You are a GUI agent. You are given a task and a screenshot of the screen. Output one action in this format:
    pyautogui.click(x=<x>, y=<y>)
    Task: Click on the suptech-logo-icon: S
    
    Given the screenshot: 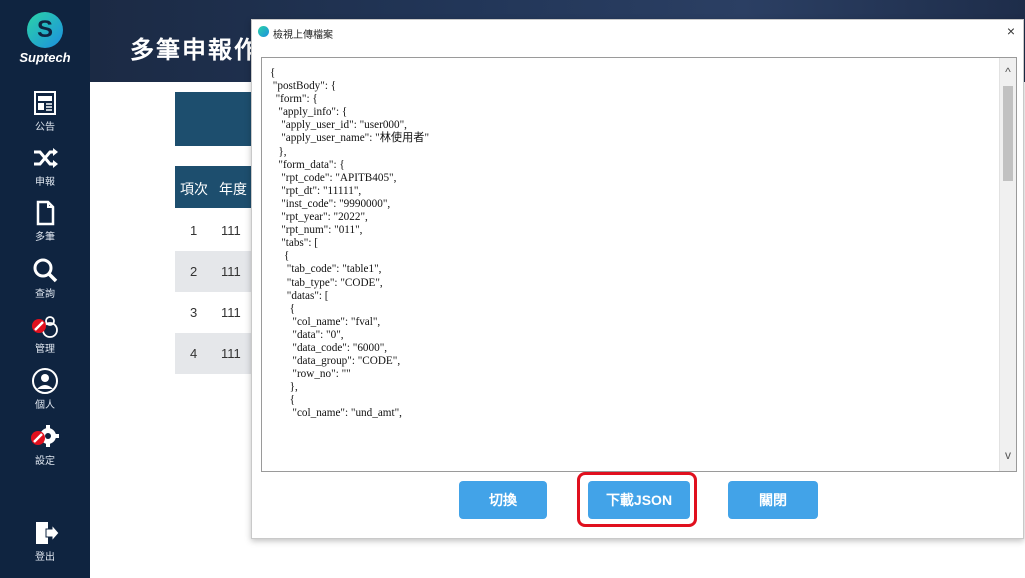 What is the action you would take?
    pyautogui.click(x=45, y=30)
    